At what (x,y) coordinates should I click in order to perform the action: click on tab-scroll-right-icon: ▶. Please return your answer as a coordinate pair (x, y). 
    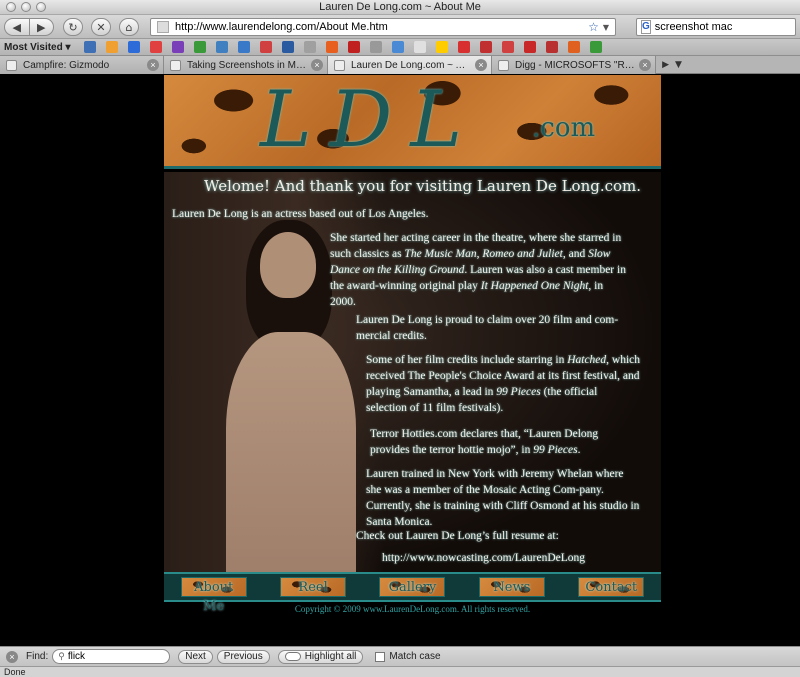
    Looking at the image, I should click on (665, 65).